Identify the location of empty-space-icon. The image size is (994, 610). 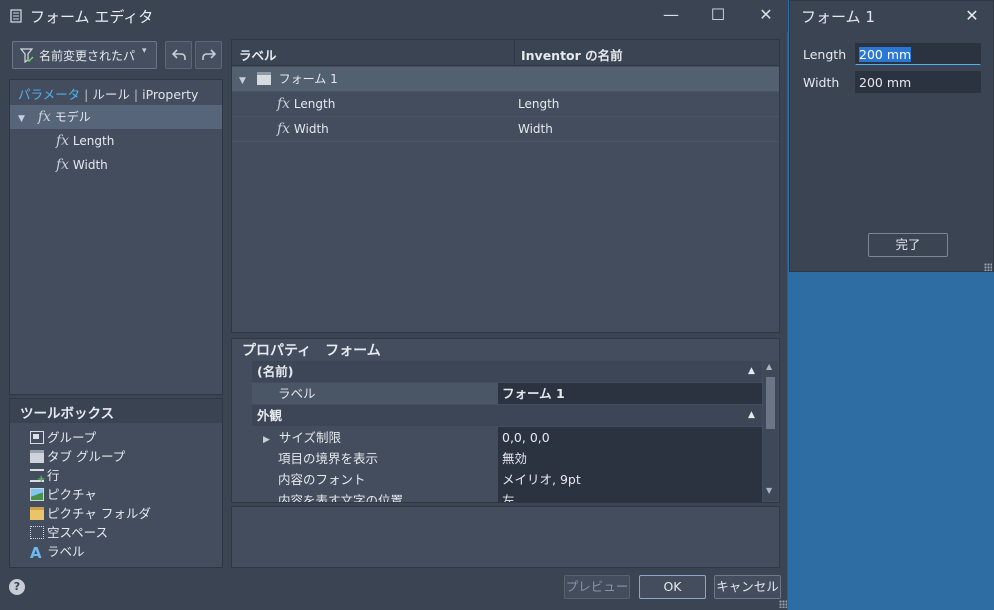
(37, 532).